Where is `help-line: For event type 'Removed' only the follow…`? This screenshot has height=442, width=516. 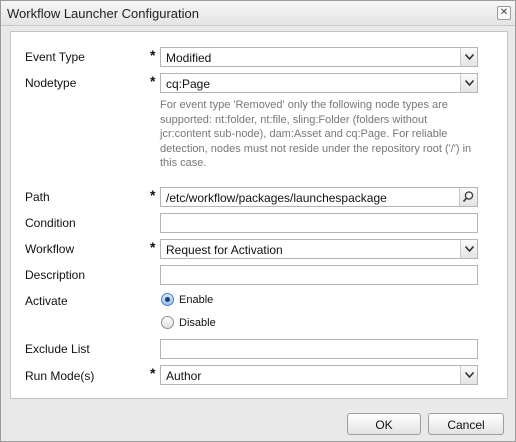
help-line: For event type 'Removed' only the follow… is located at coordinates (304, 105).